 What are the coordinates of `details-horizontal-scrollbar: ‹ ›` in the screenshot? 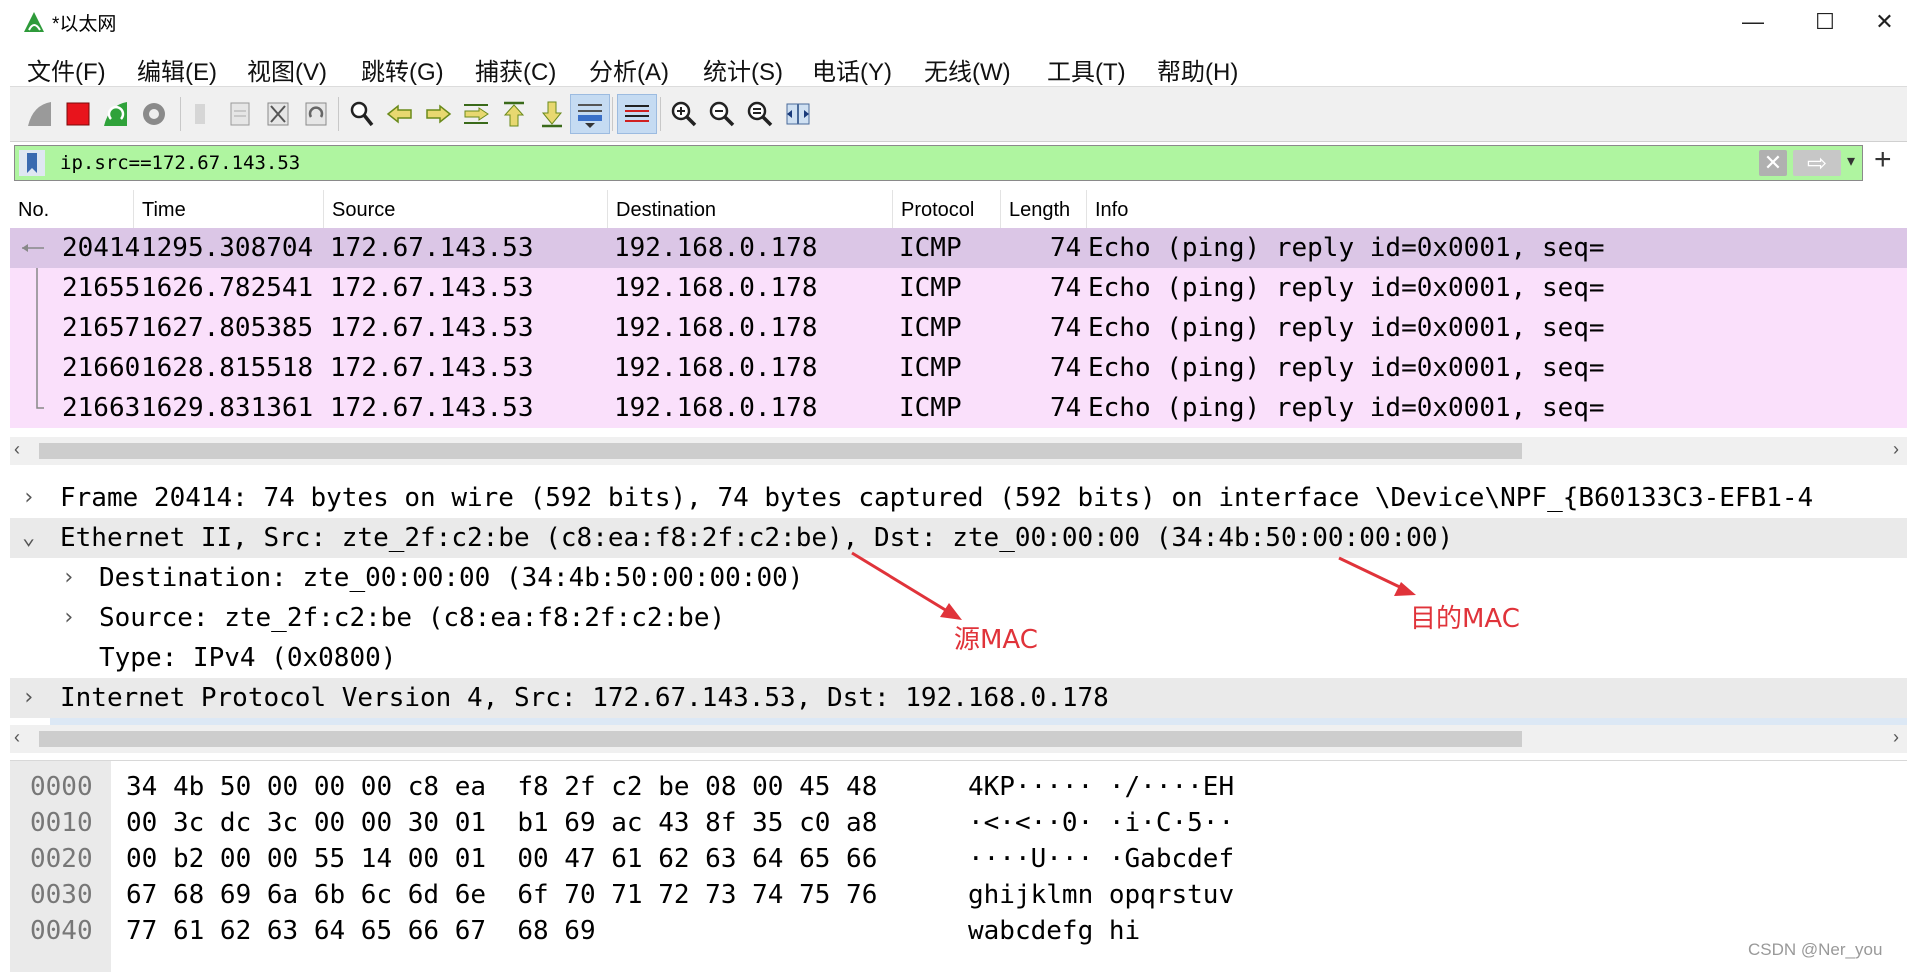 It's located at (958, 739).